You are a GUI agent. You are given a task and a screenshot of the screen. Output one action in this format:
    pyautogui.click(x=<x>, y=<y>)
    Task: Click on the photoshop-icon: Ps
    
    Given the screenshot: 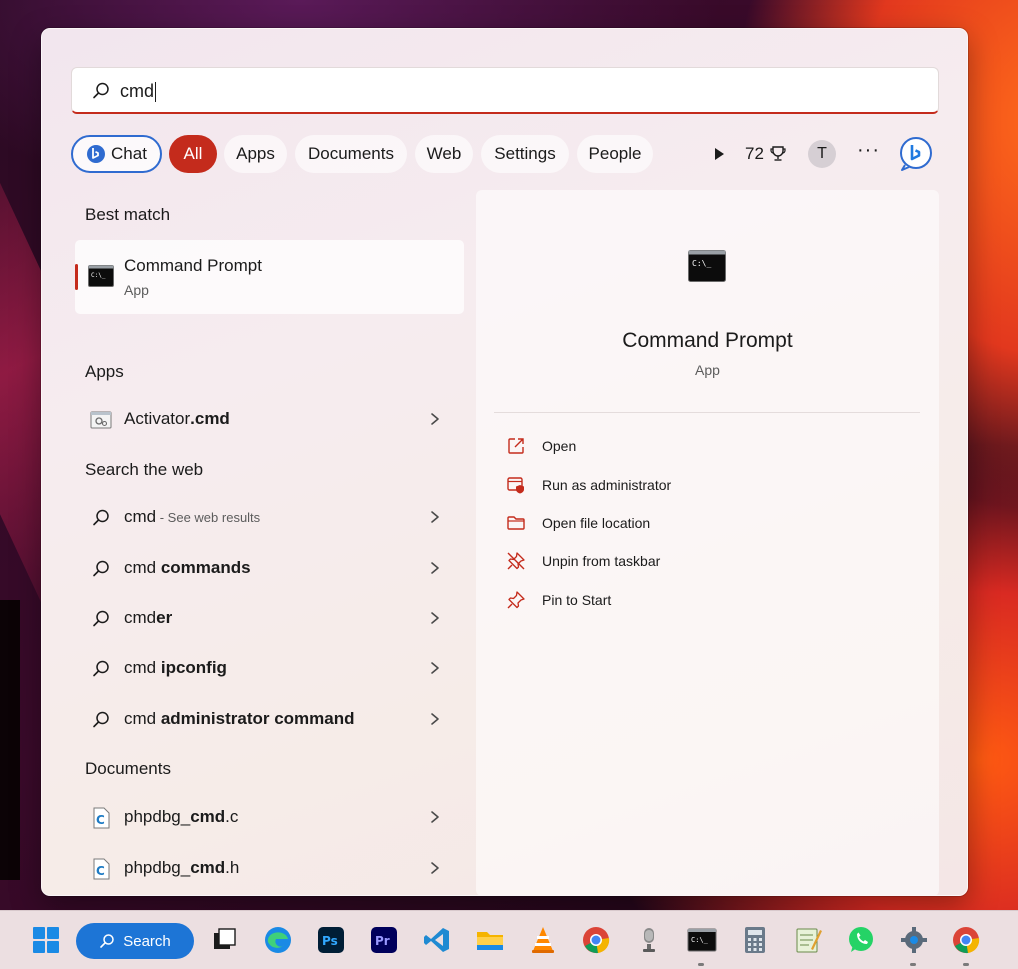 What is the action you would take?
    pyautogui.click(x=331, y=940)
    